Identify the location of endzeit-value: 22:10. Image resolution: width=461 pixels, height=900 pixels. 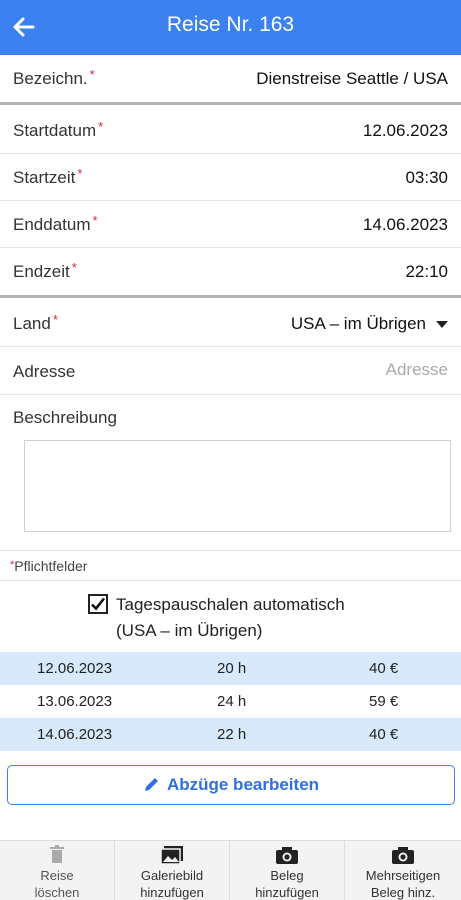
(426, 272).